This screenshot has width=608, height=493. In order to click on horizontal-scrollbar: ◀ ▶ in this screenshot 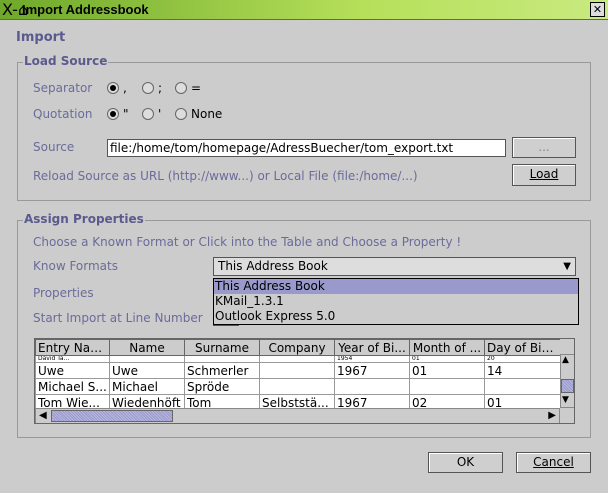, I will do `click(297, 415)`.